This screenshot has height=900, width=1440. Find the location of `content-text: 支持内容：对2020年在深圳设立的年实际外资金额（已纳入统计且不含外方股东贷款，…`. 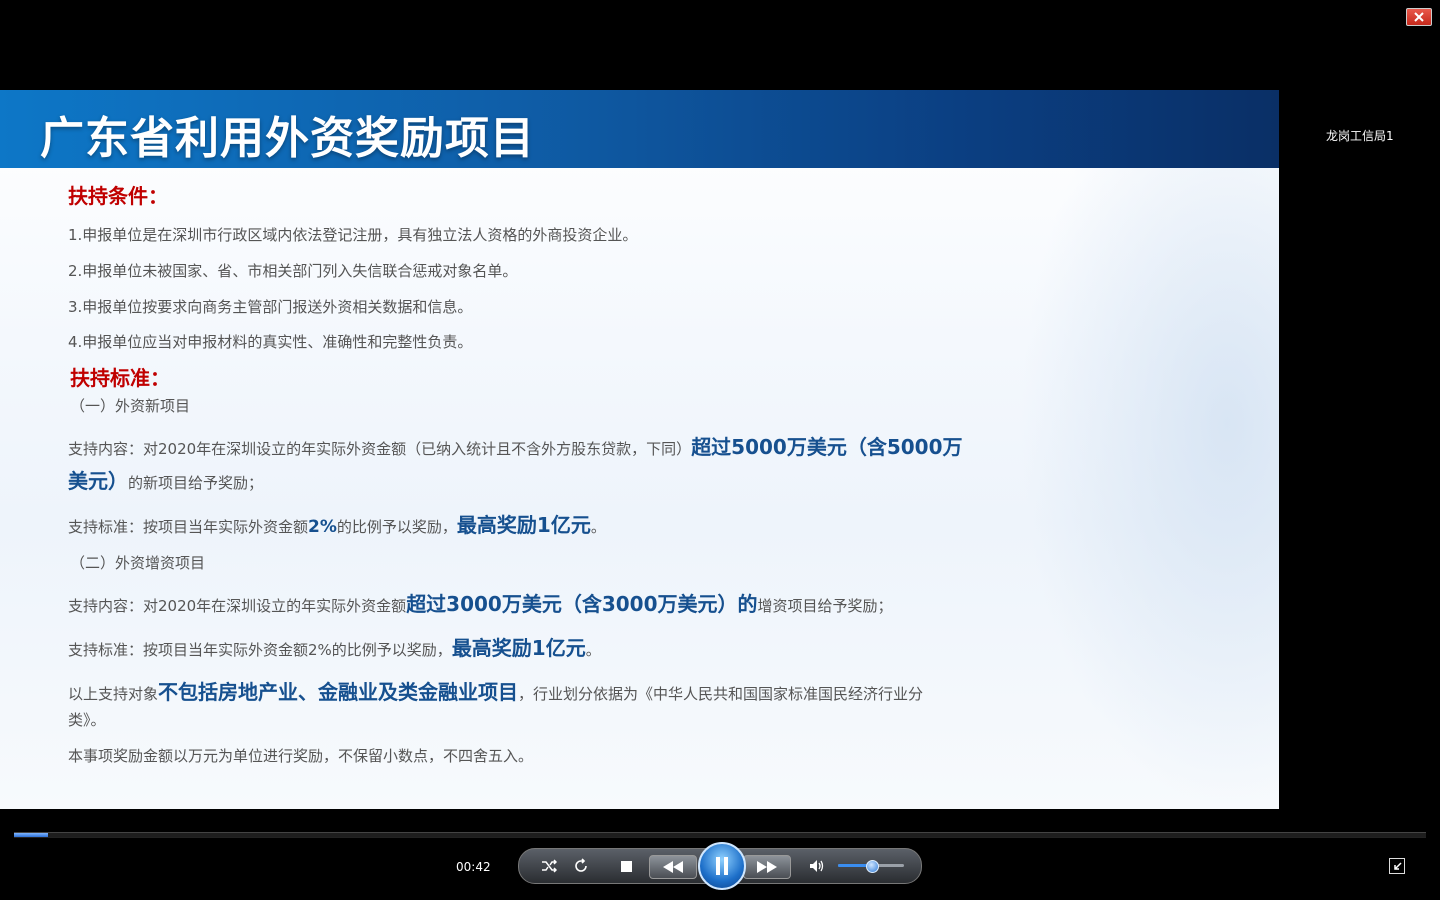

content-text: 支持内容：对2020年在深圳设立的年实际外资金额（已纳入统计且不含外方股东贷款，… is located at coordinates (380, 449).